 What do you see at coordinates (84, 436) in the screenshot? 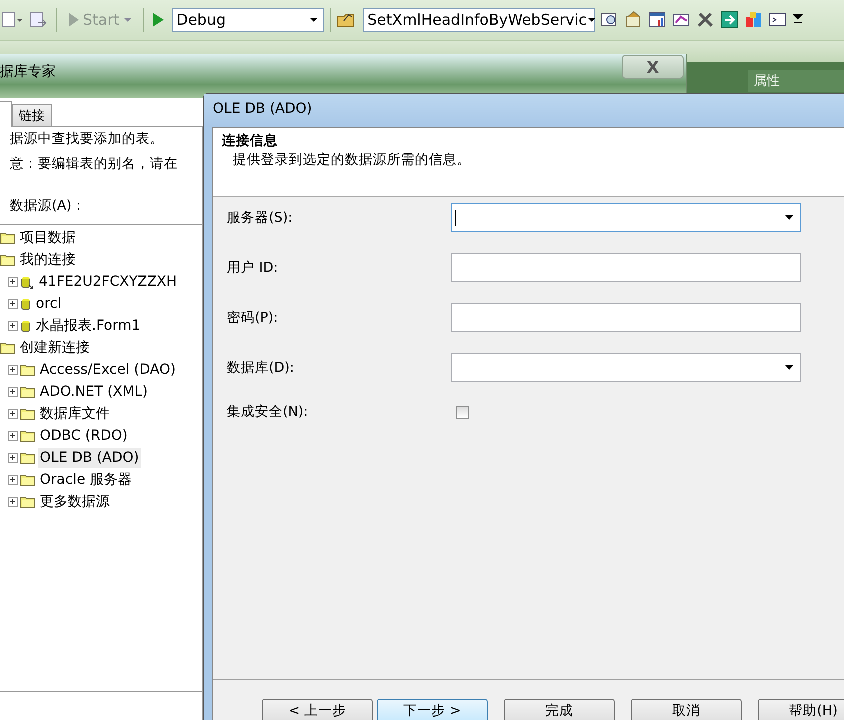
I see `tree-item: ODBC (RDO)` at bounding box center [84, 436].